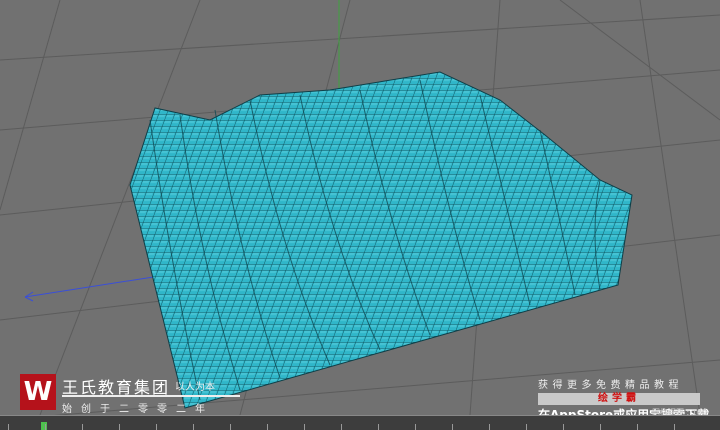  I want to click on brand-subtitle: 始创于二零零二年, so click(138, 409).